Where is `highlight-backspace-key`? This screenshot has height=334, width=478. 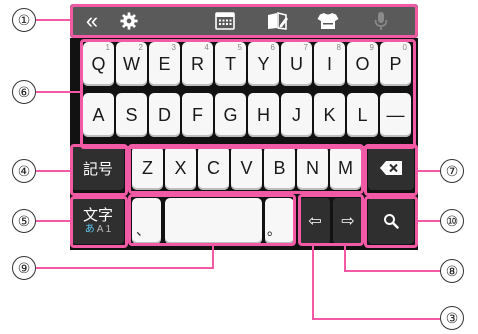
highlight-backspace-key is located at coordinates (391, 170).